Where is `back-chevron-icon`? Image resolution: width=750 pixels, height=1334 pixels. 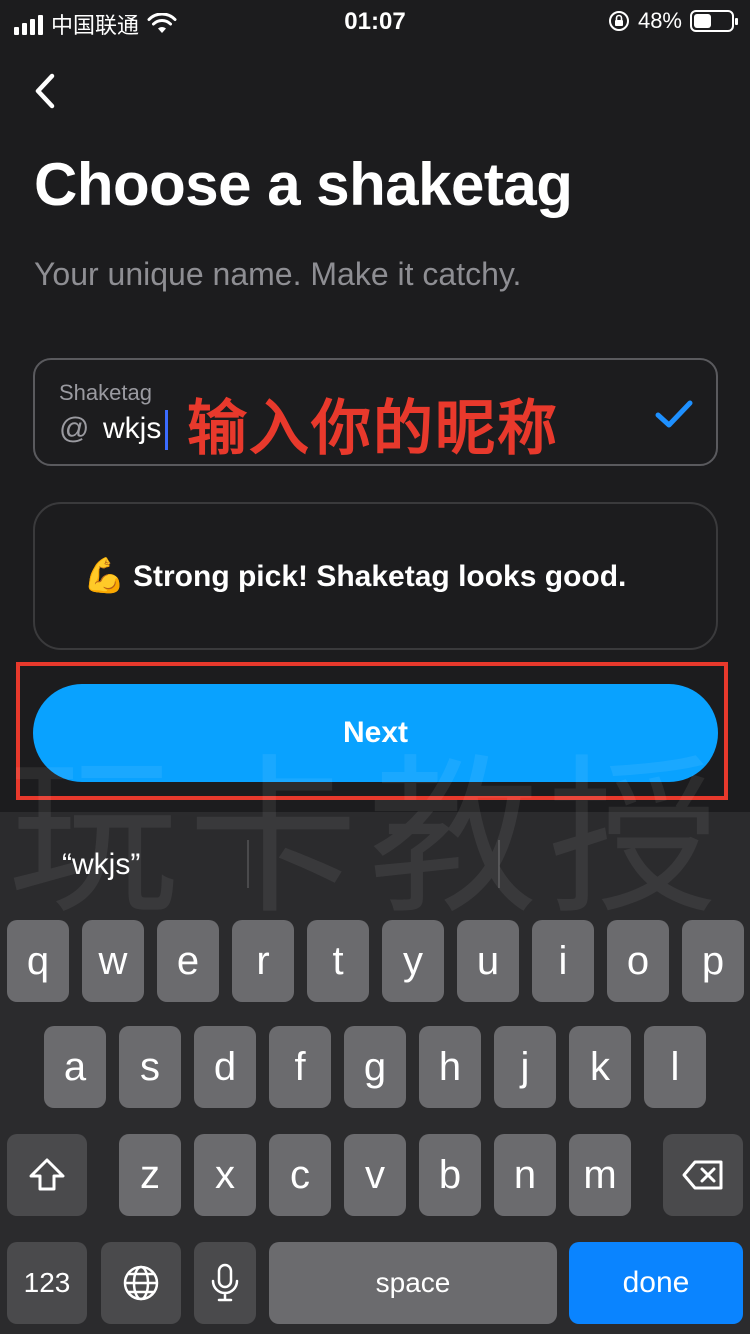
back-chevron-icon is located at coordinates (46, 91).